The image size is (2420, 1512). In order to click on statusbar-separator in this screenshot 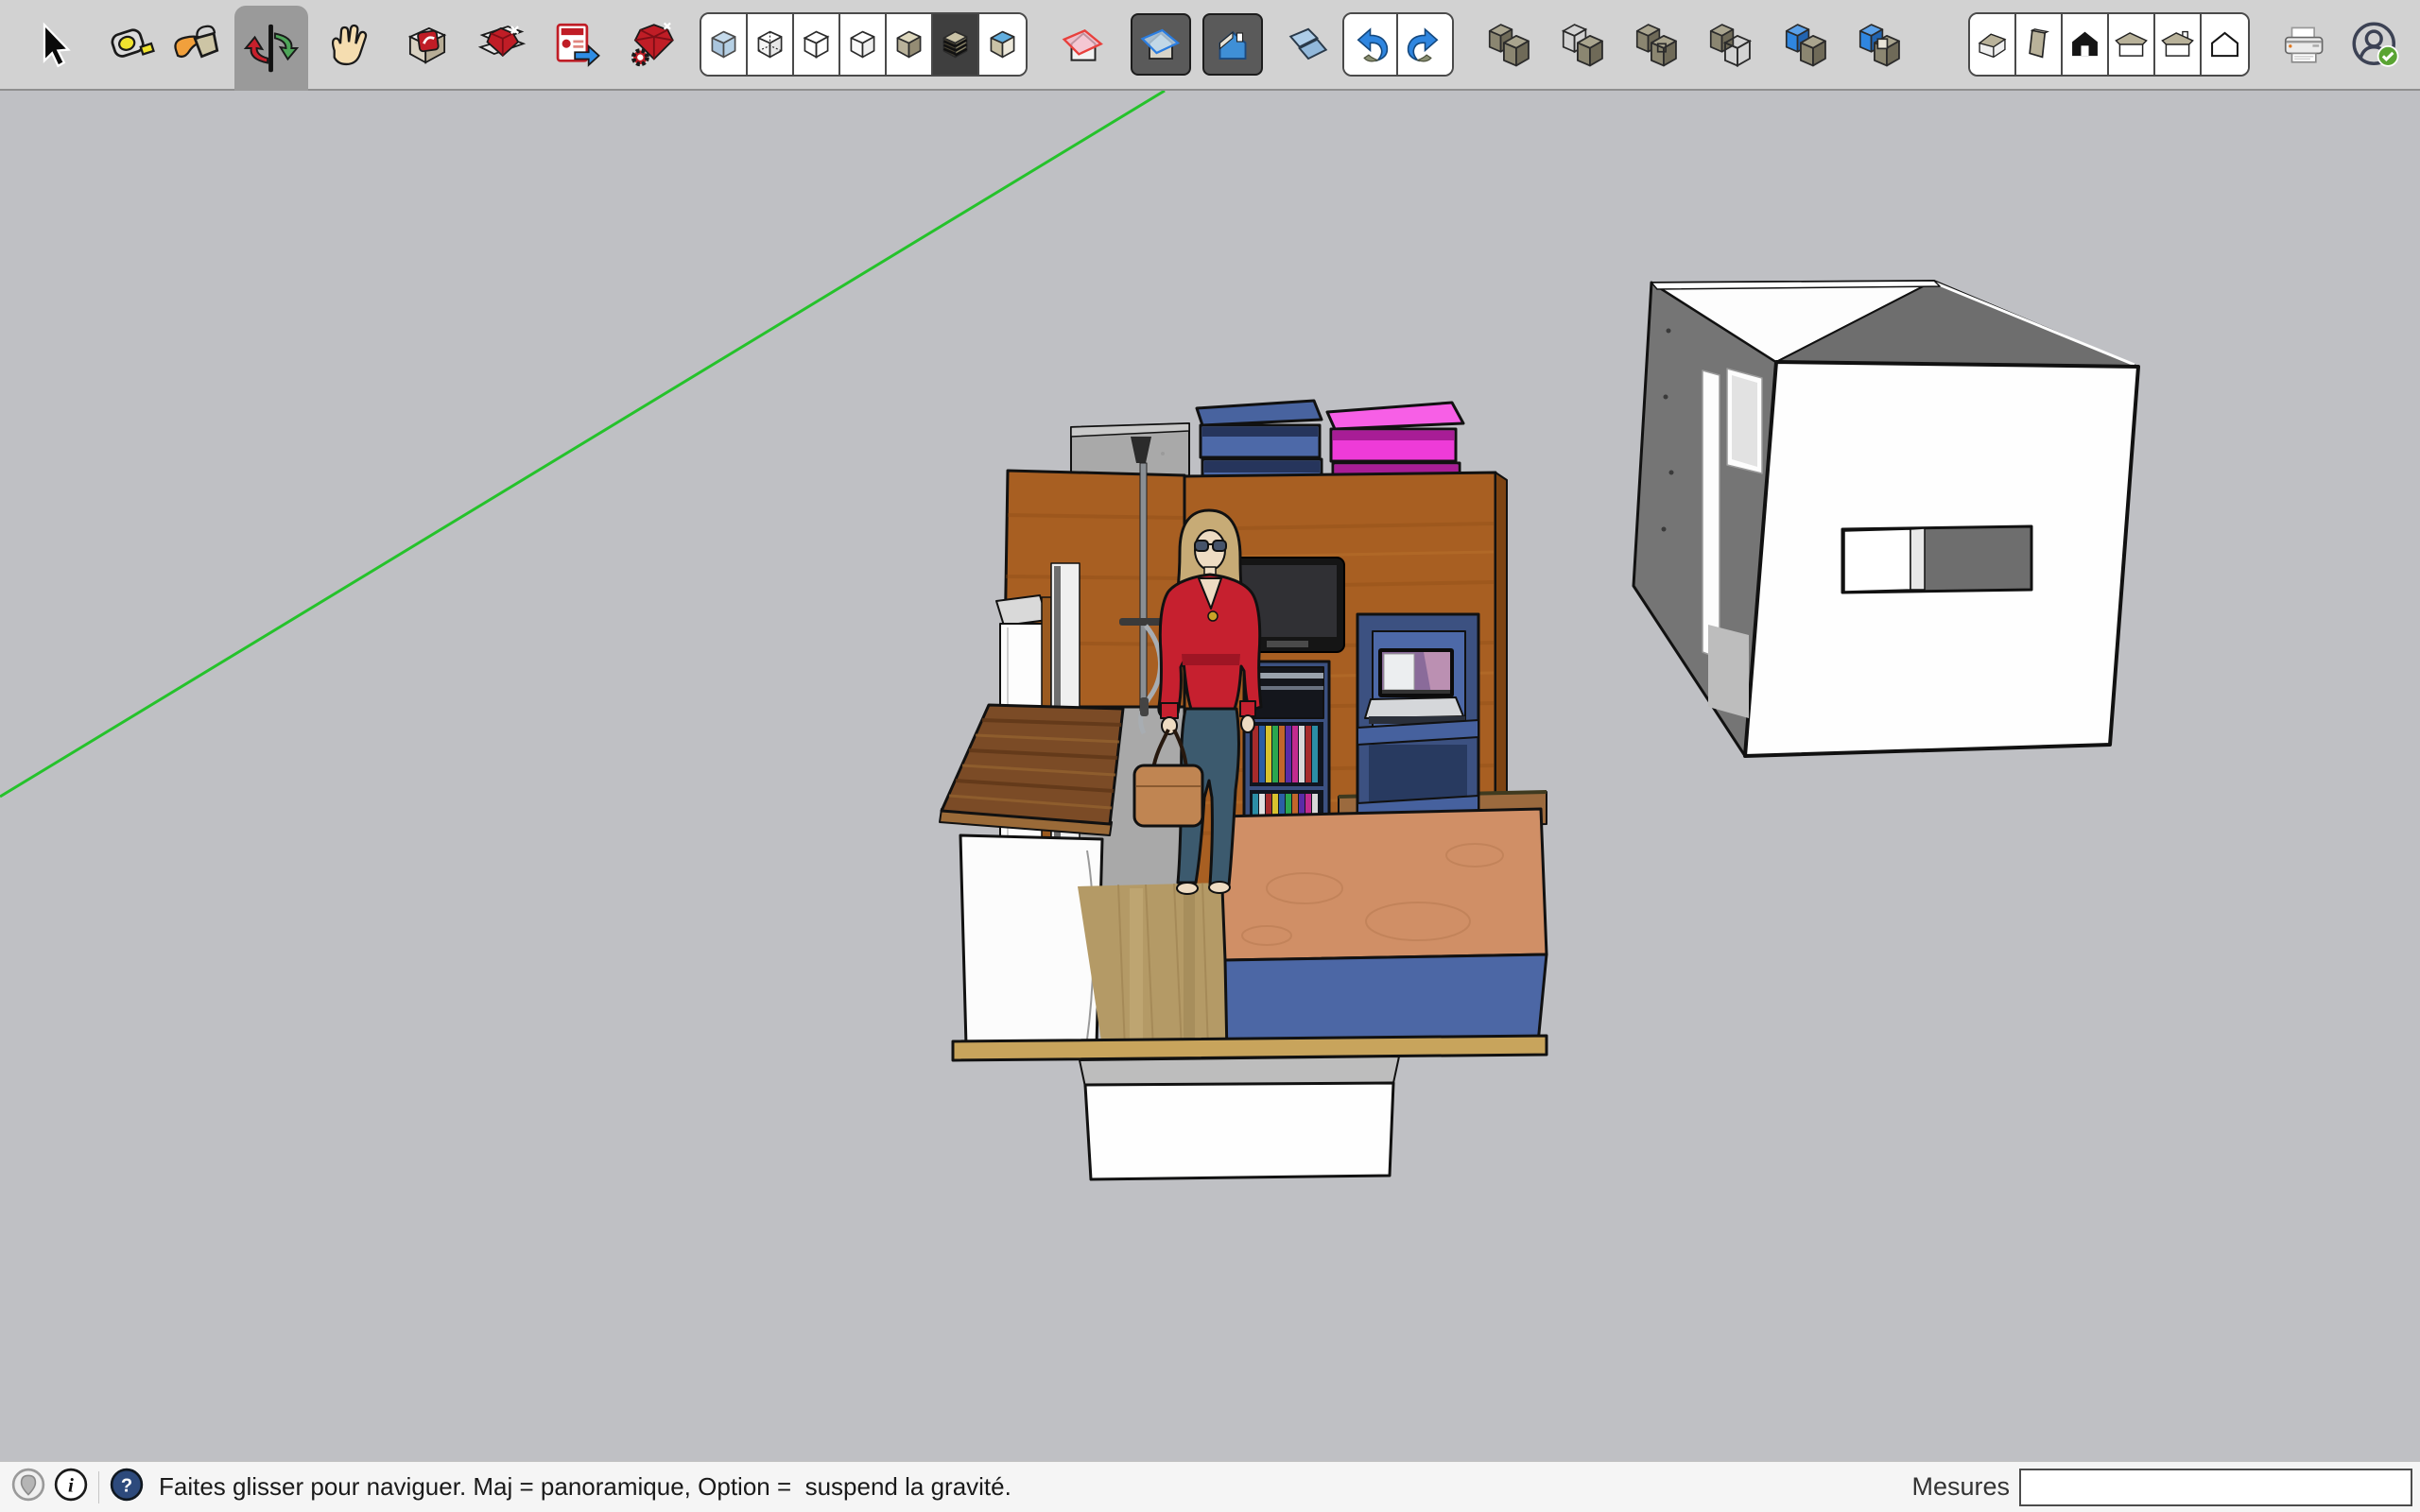, I will do `click(99, 1486)`.